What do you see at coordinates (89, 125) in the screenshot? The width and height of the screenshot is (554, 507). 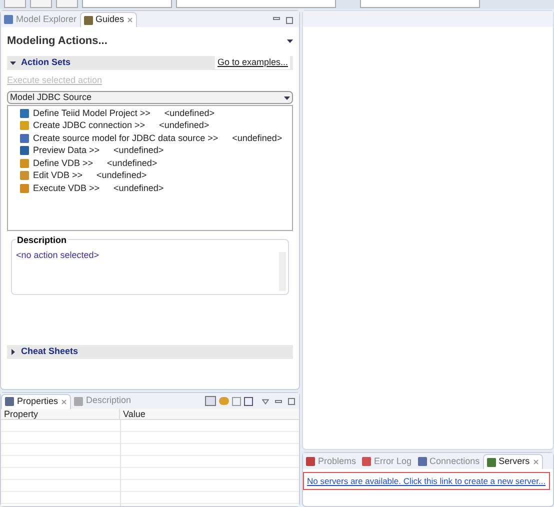 I see `action-link: Create JDBC connection >>` at bounding box center [89, 125].